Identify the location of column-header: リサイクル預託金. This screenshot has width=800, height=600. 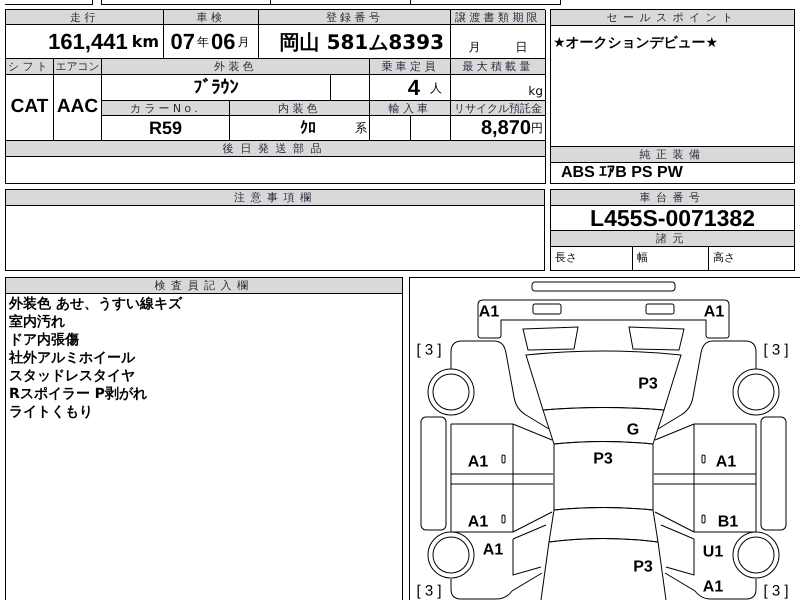
(498, 108).